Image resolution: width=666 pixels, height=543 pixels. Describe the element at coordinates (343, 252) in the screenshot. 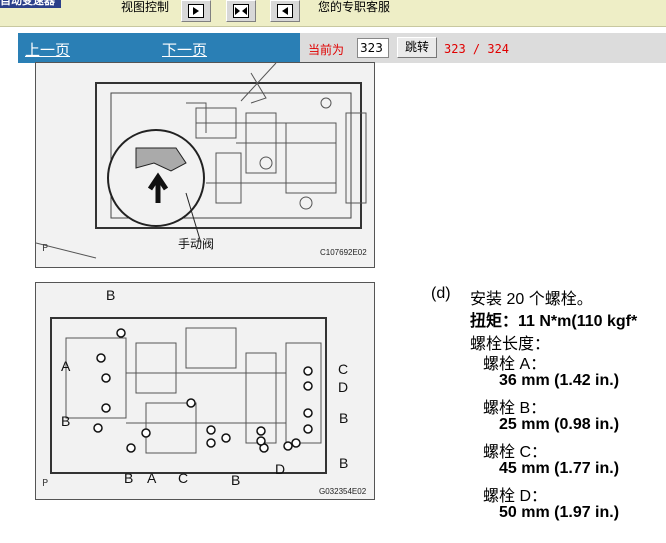

I see `figure-code: C107692E02` at that location.